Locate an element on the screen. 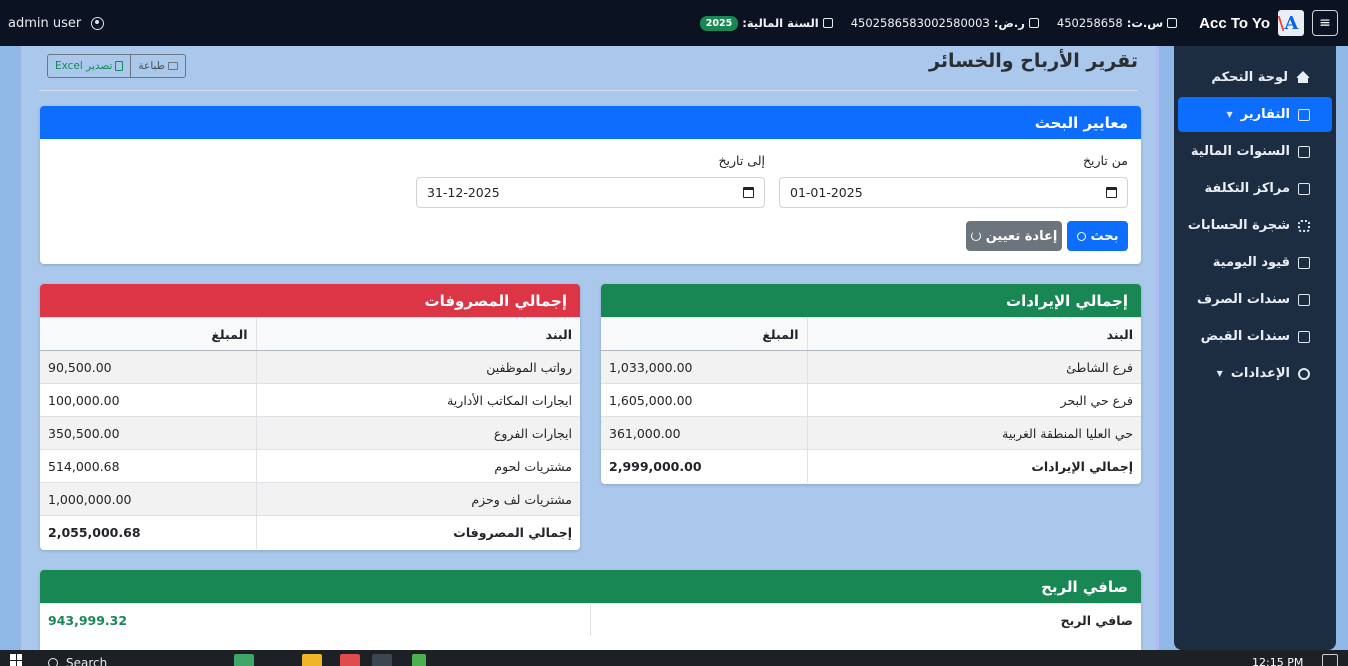  sidebar-item-label: سندات القبض is located at coordinates (1245, 336).